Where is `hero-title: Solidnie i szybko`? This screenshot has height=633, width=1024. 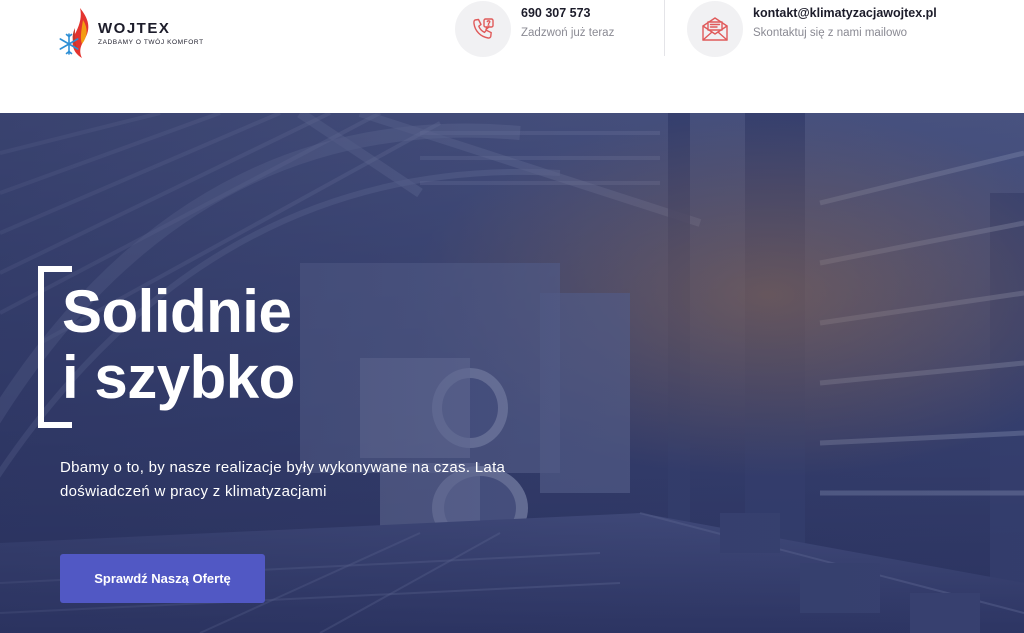 hero-title: Solidnie i szybko is located at coordinates (178, 345).